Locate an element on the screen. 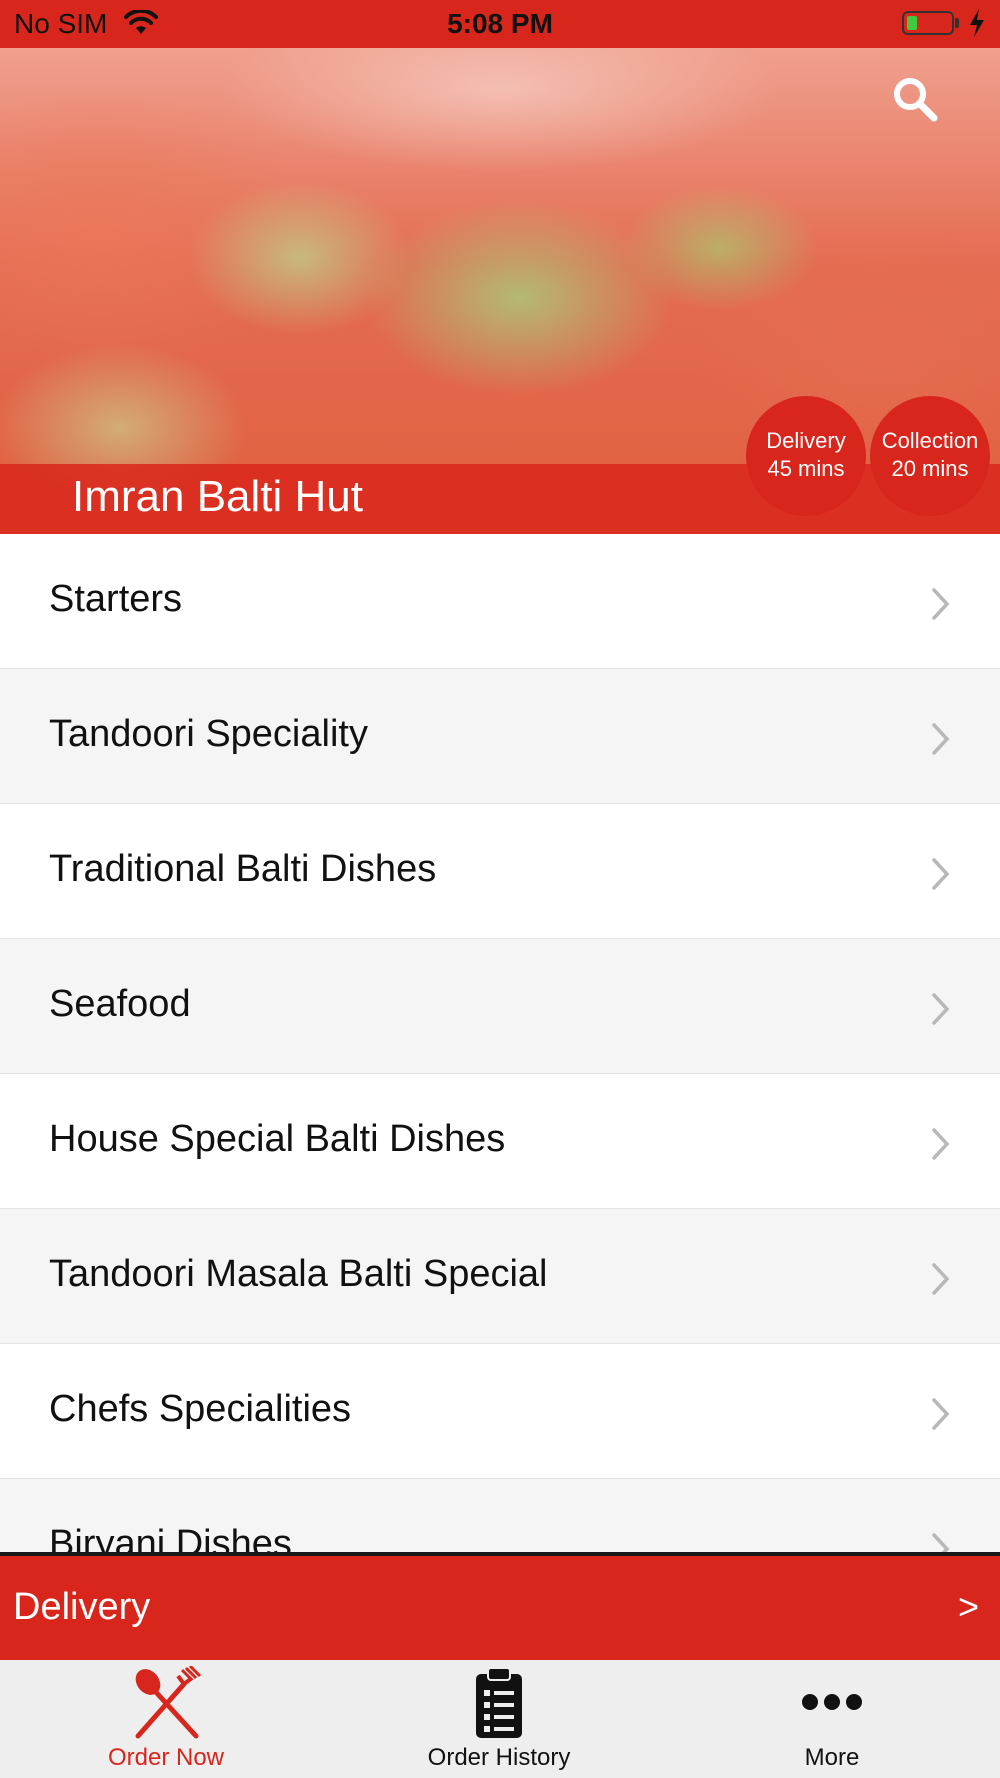  menu-category-row: Biryani Dishes is located at coordinates (500, 1516).